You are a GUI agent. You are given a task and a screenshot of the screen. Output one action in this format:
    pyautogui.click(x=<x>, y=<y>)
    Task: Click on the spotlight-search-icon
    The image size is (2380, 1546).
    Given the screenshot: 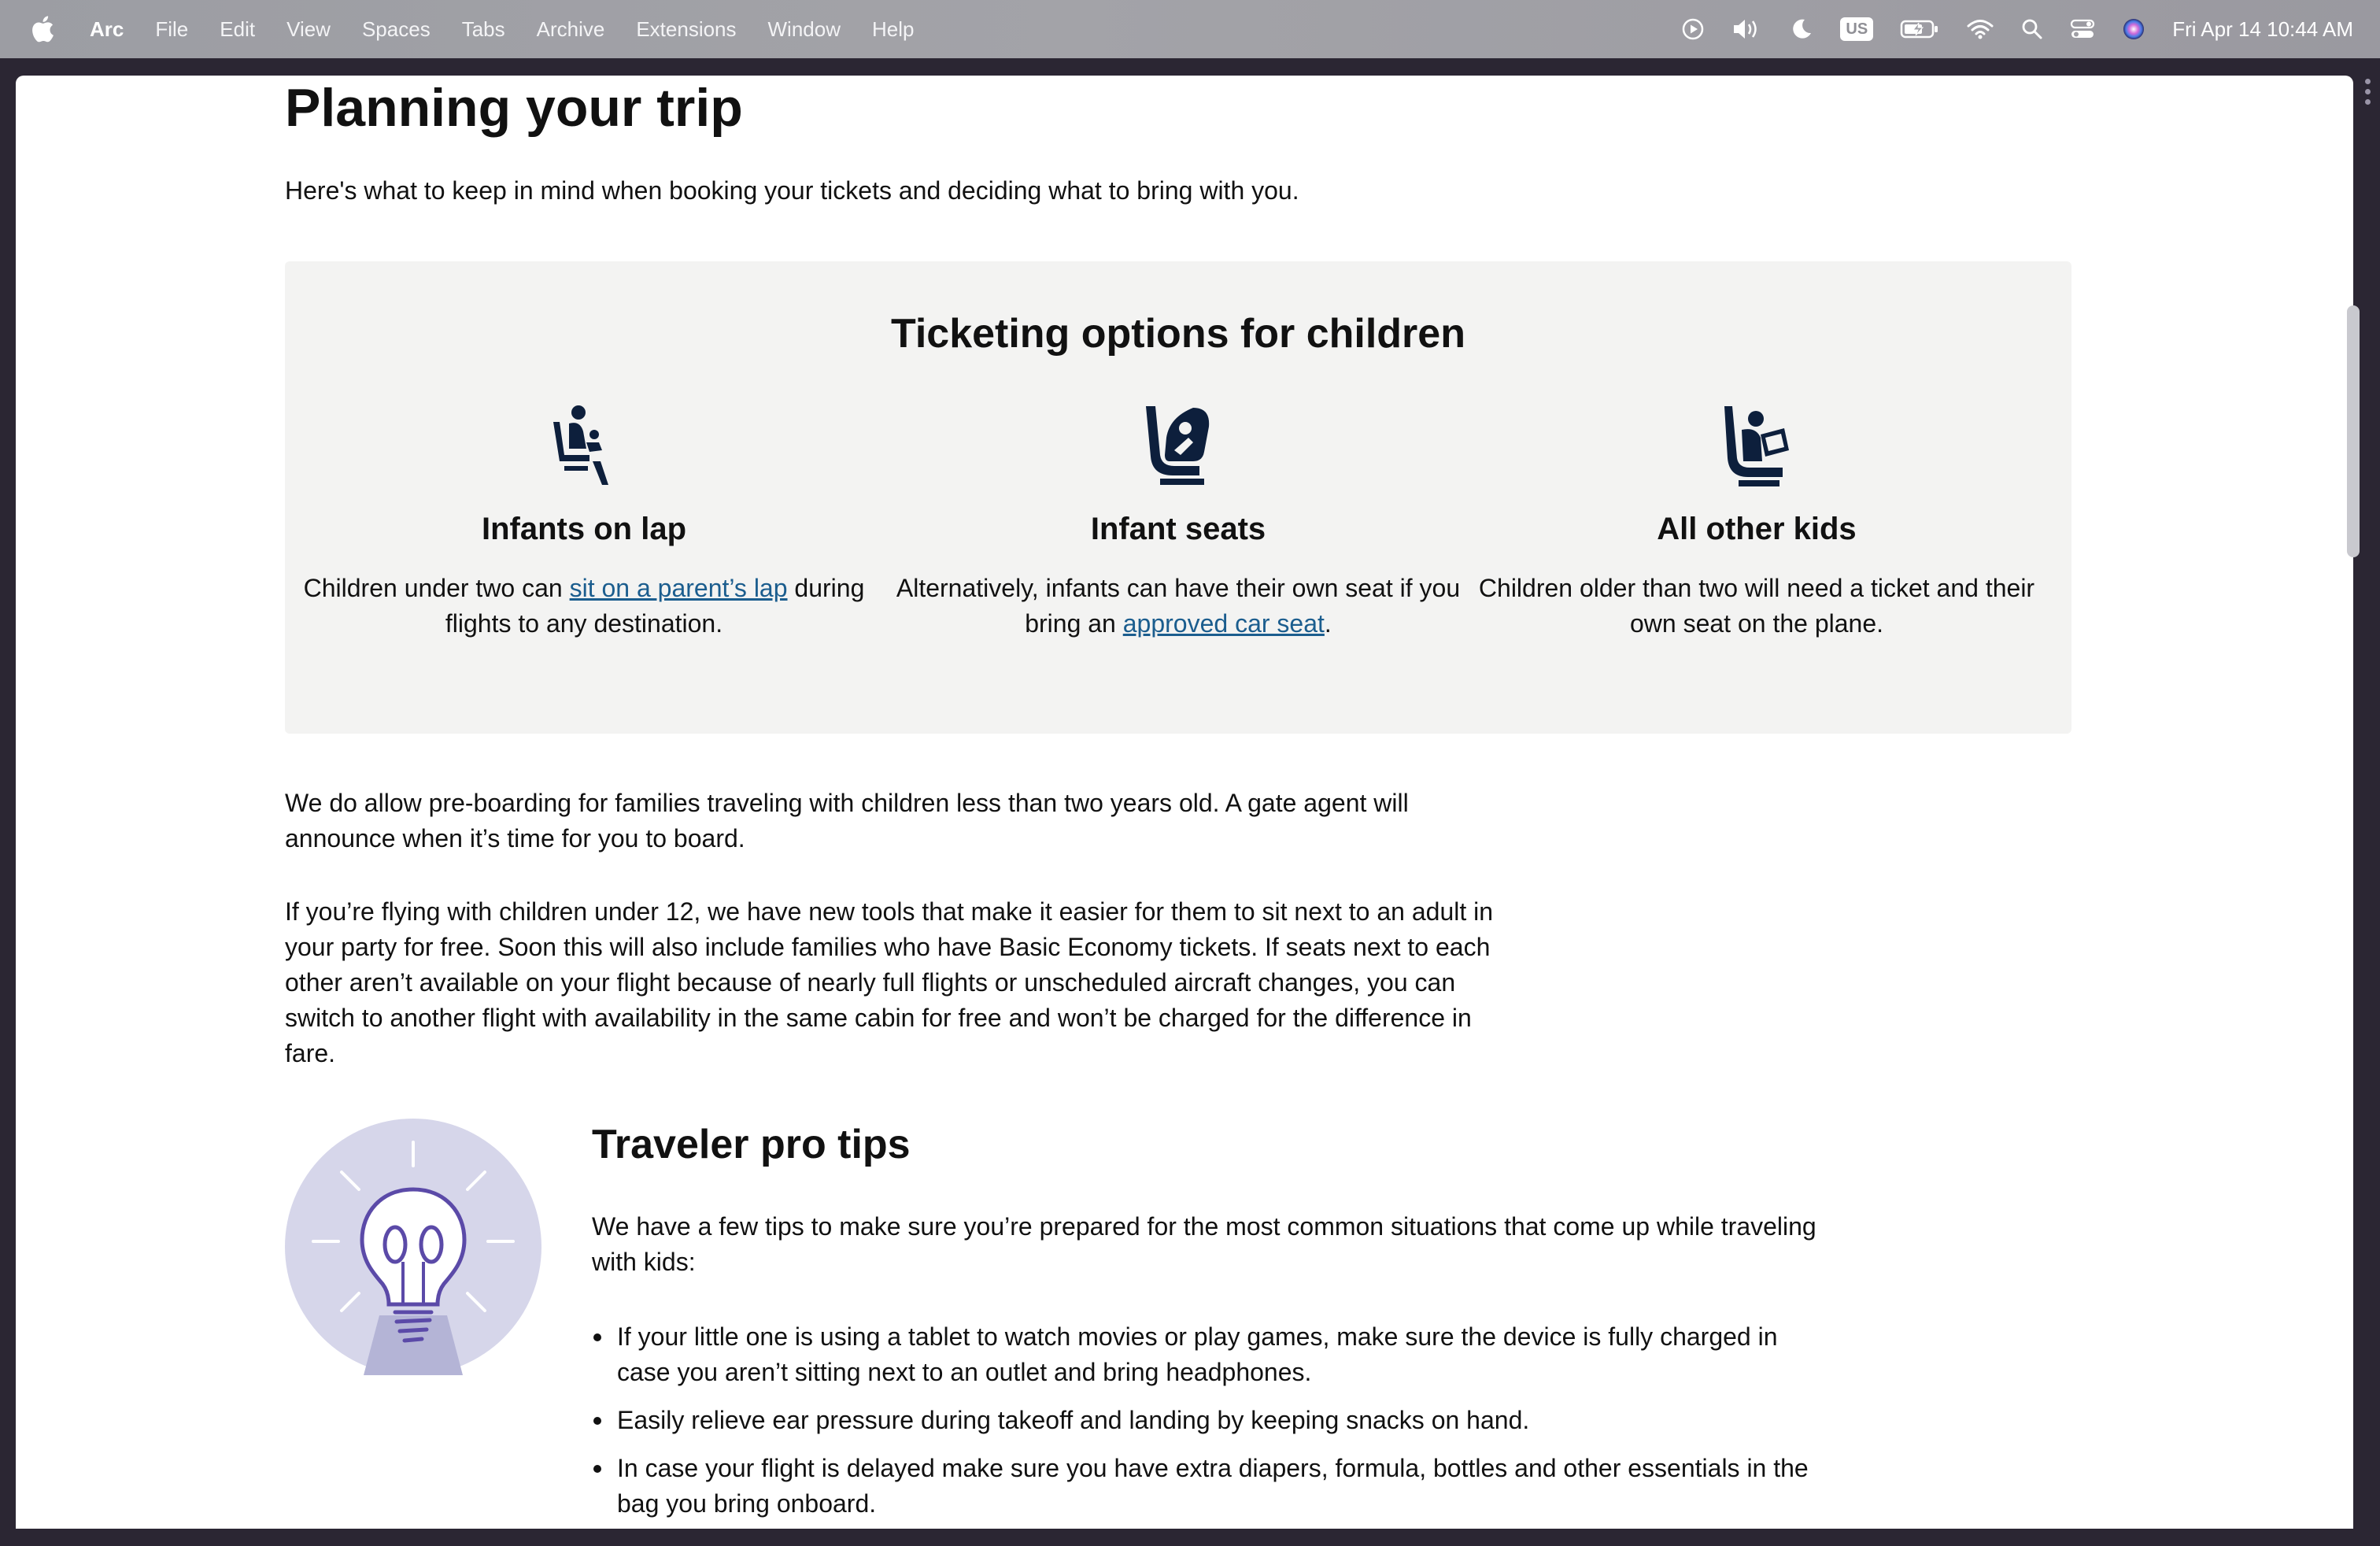 What is the action you would take?
    pyautogui.click(x=2032, y=29)
    